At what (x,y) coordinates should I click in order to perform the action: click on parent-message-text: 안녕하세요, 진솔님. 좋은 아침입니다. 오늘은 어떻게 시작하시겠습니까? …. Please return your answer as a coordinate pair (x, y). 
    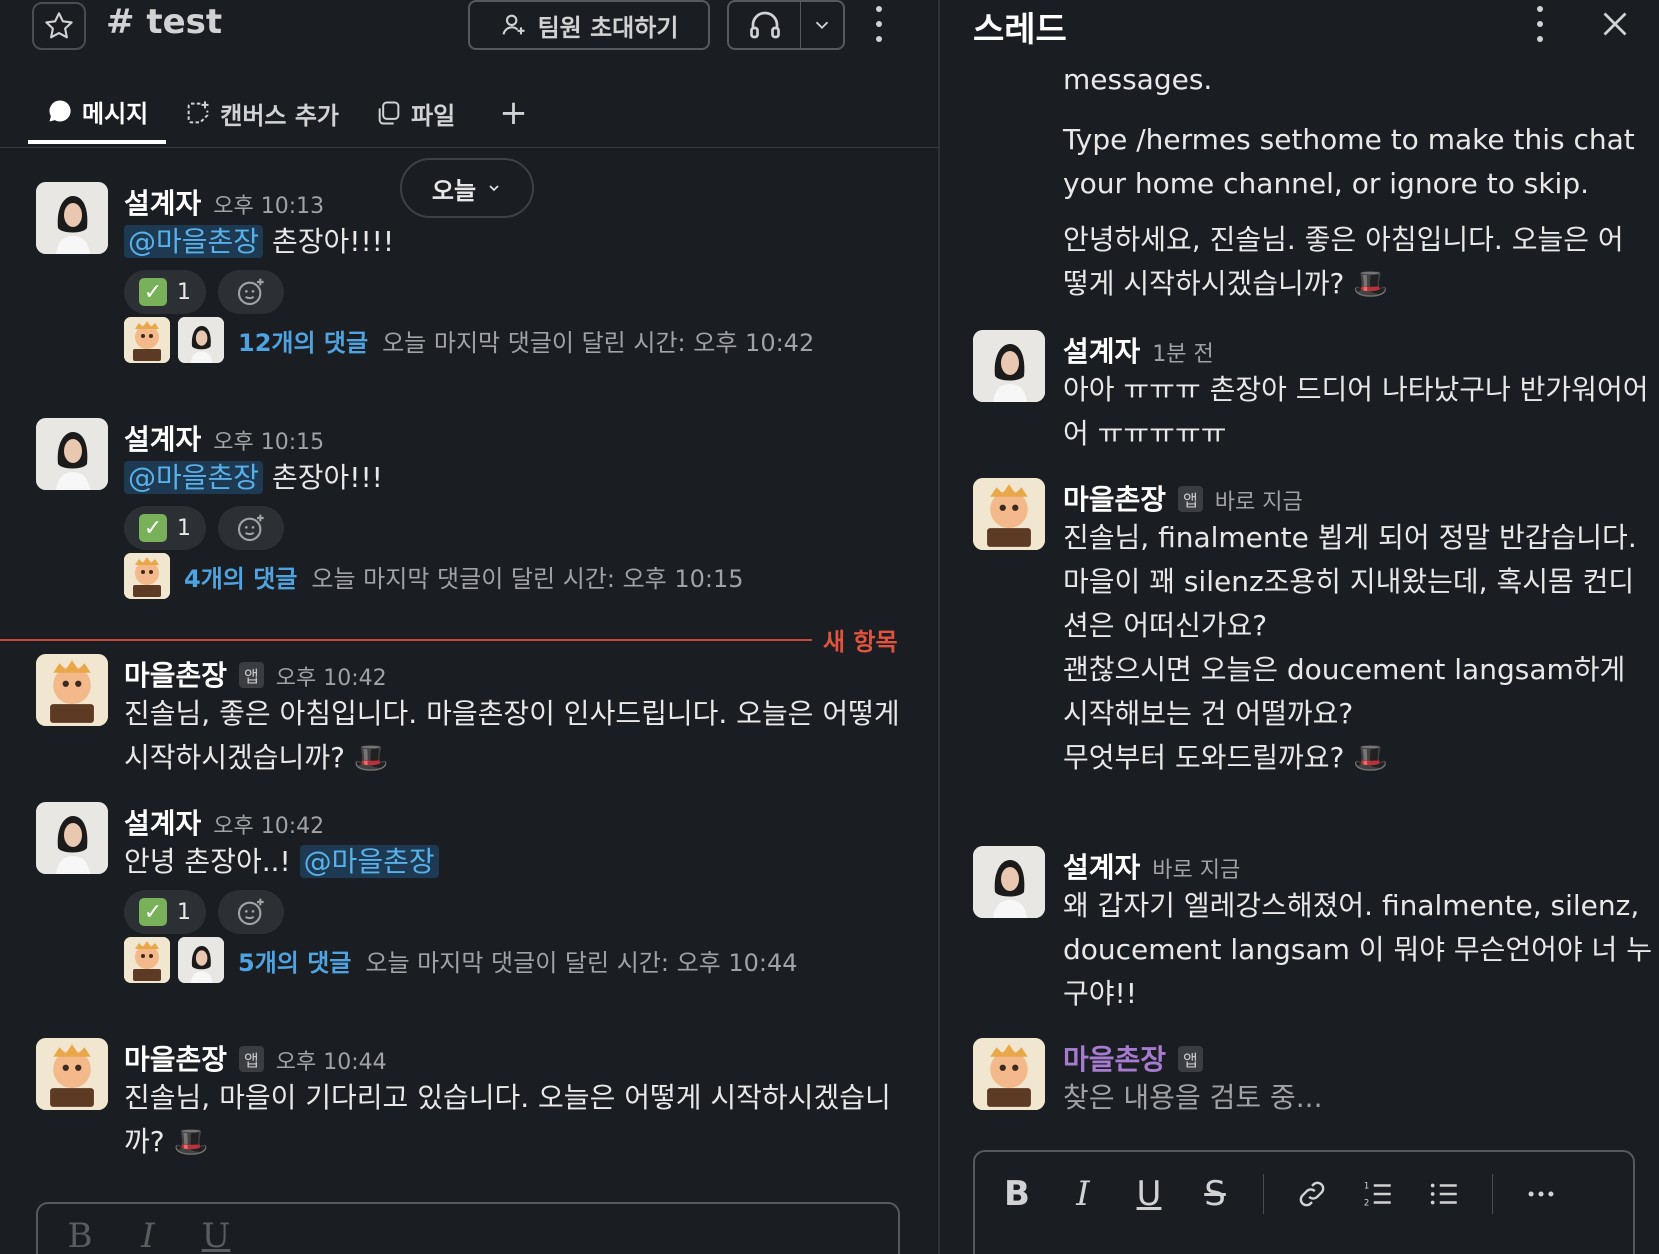
    Looking at the image, I should click on (1343, 261).